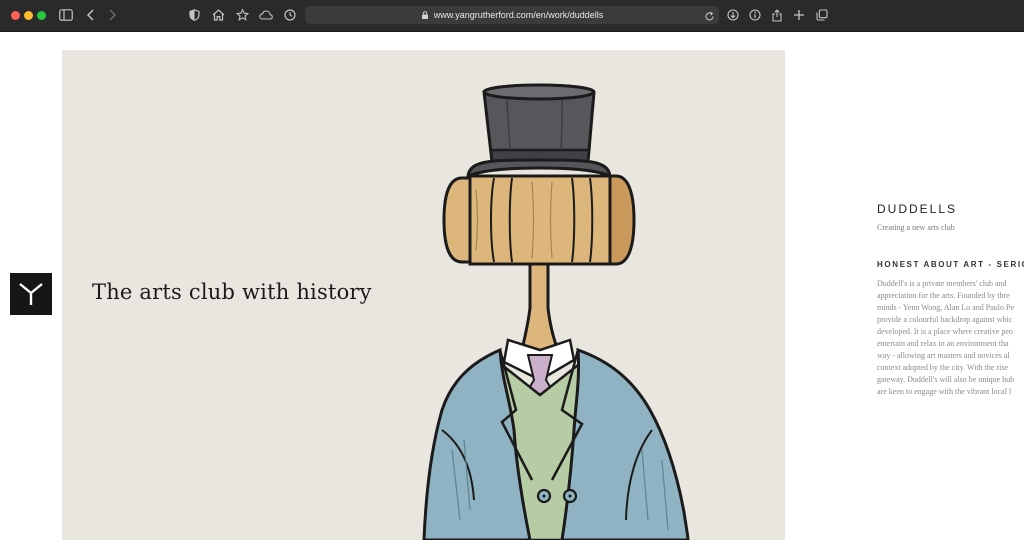  I want to click on address-bar: www.yangrutherford.com/en/work/duddells, so click(512, 15).